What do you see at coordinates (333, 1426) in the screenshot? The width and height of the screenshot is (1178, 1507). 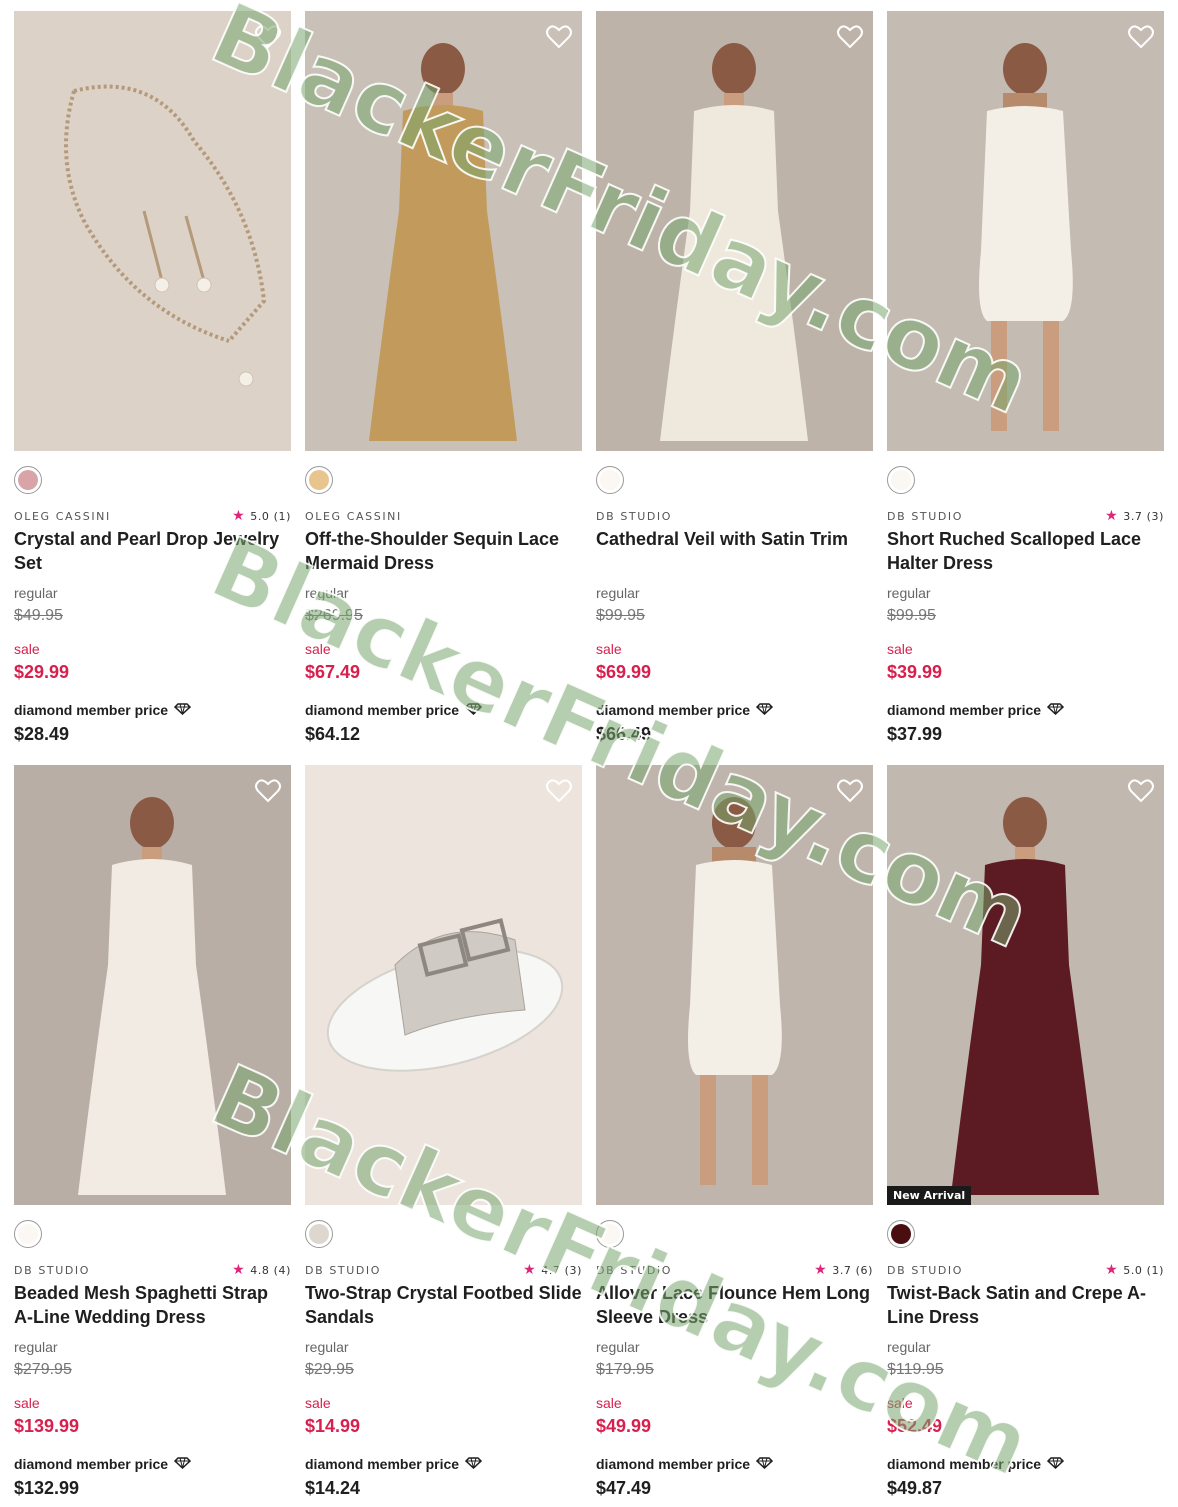 I see `sale-price: $14.99` at bounding box center [333, 1426].